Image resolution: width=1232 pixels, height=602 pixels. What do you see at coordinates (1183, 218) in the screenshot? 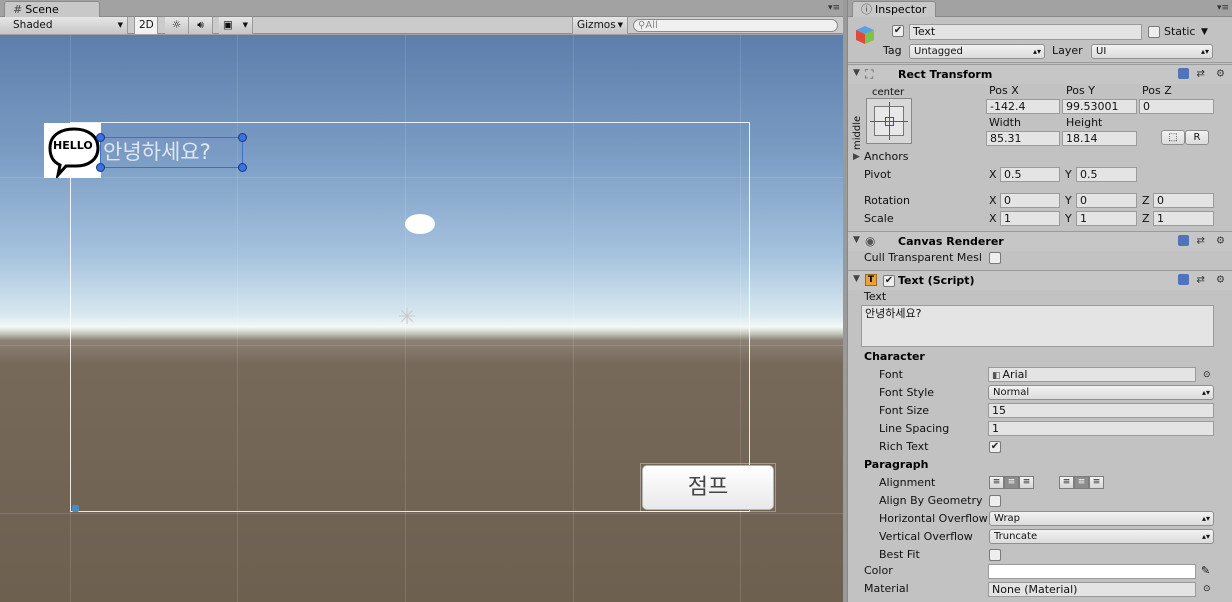
I see `scale-z-field: 1` at bounding box center [1183, 218].